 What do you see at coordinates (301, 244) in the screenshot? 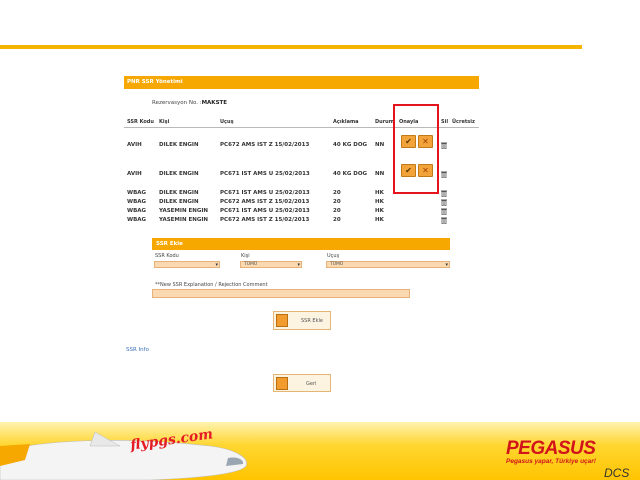
I see `ssr-add-header: SSR Ekle` at bounding box center [301, 244].